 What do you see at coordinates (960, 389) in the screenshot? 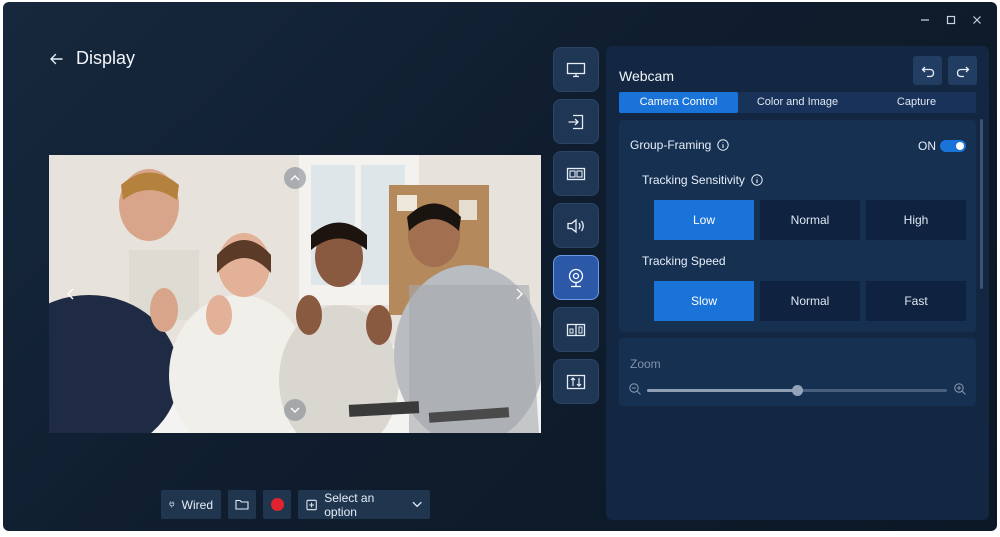
I see `zoom-in-icon` at bounding box center [960, 389].